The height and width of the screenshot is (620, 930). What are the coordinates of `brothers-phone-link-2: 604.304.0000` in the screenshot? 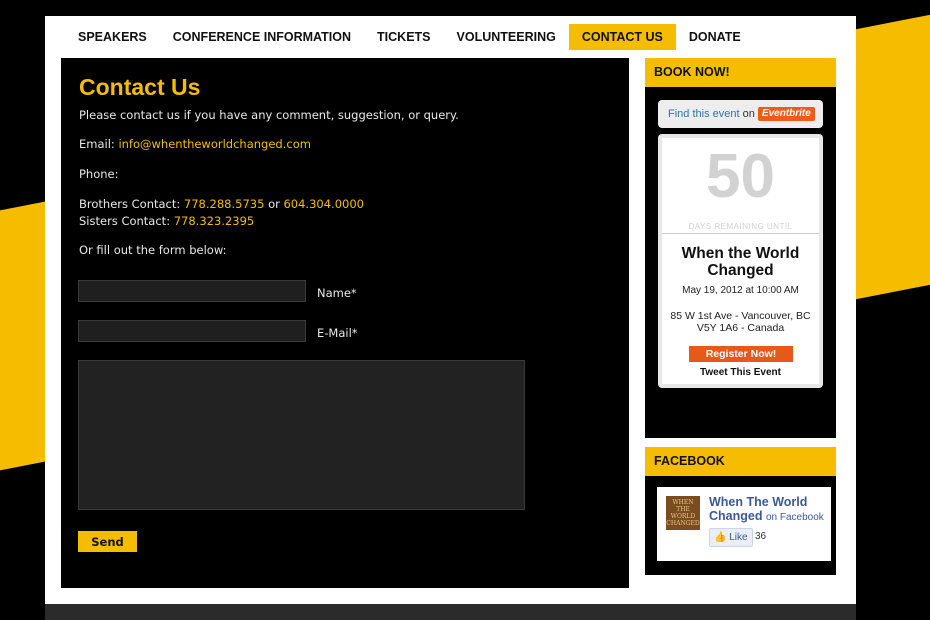 It's located at (323, 204).